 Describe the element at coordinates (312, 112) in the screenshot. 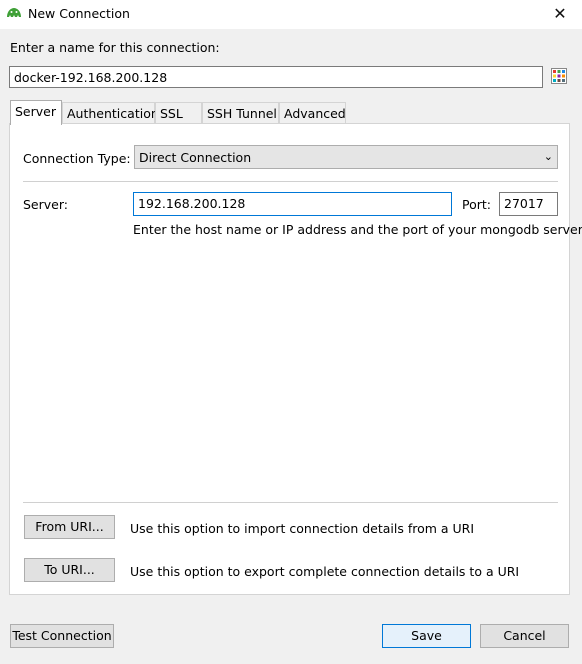

I see `tab-advanced: Advanced` at that location.